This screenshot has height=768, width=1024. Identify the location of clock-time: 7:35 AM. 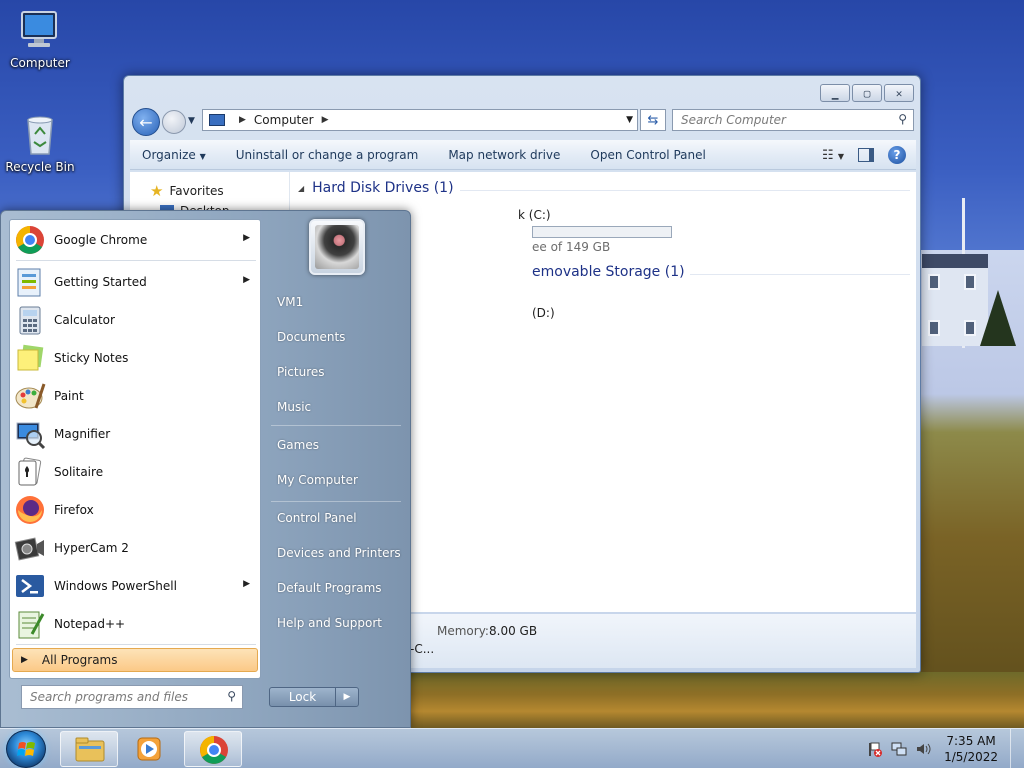
(971, 741).